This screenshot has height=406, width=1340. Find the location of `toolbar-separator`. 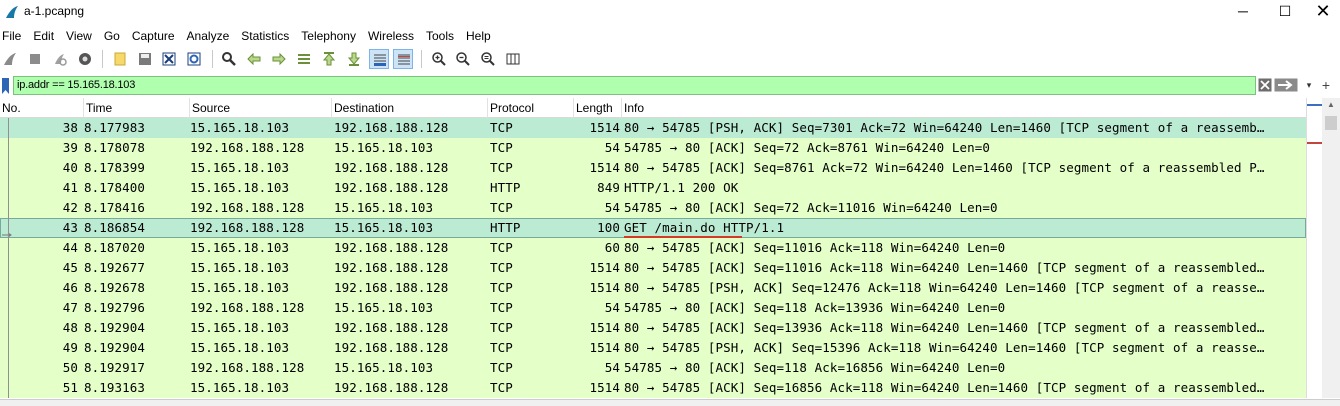

toolbar-separator is located at coordinates (103, 59).